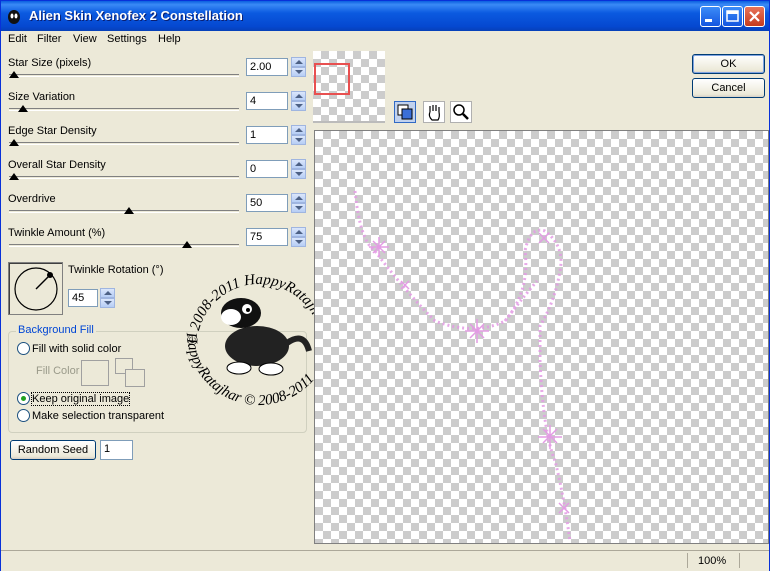 Image resolution: width=770 pixels, height=571 pixels. I want to click on slider-label: Twinkle Amount (%), so click(57, 233).